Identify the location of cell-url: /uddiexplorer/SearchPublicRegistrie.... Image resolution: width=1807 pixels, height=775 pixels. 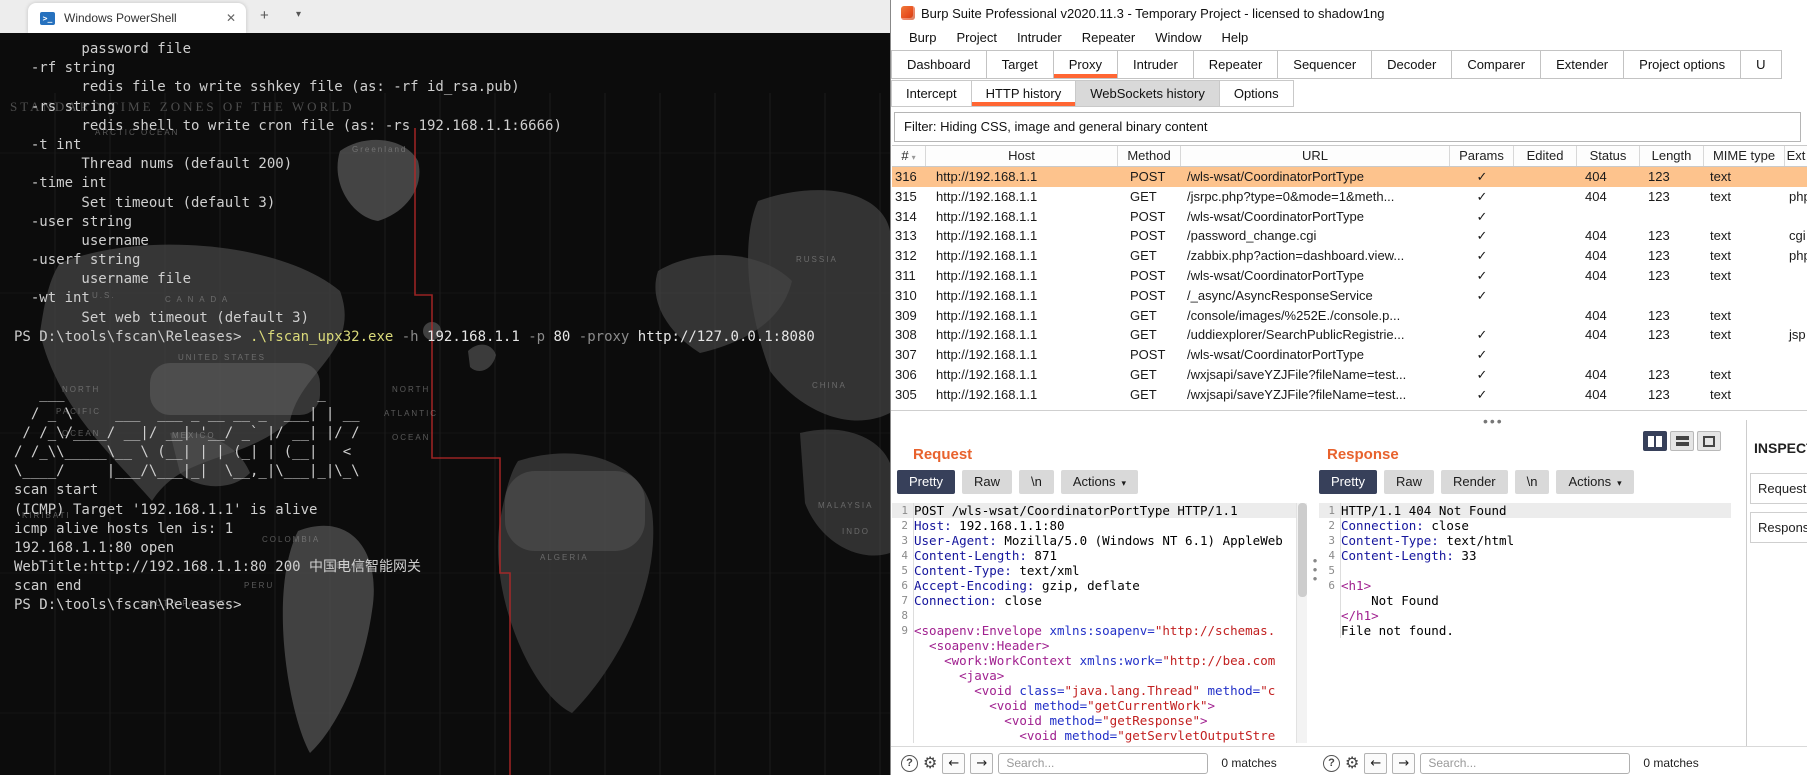
(1296, 335).